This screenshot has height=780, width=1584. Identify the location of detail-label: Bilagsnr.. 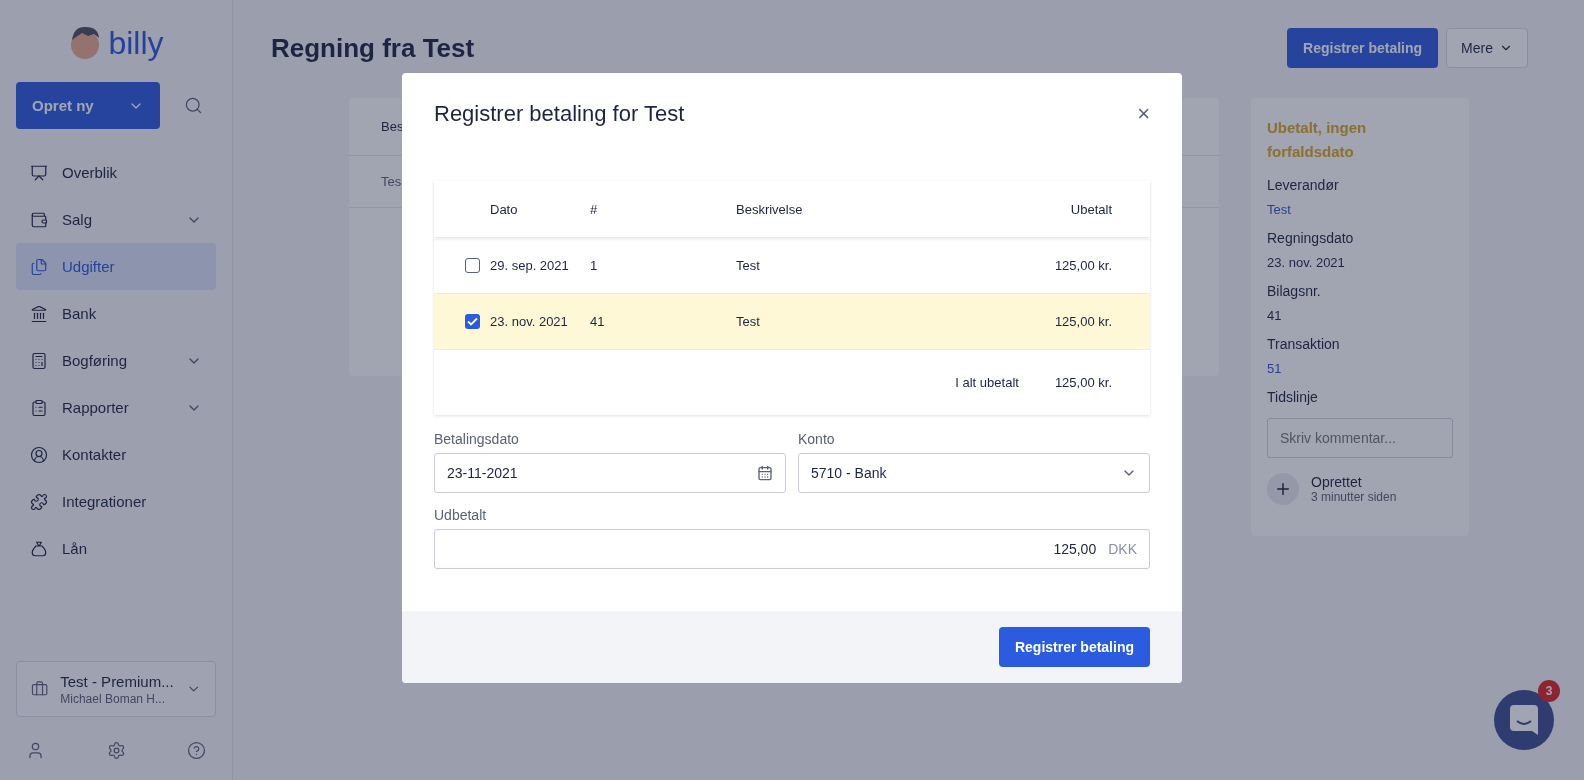
(1294, 291).